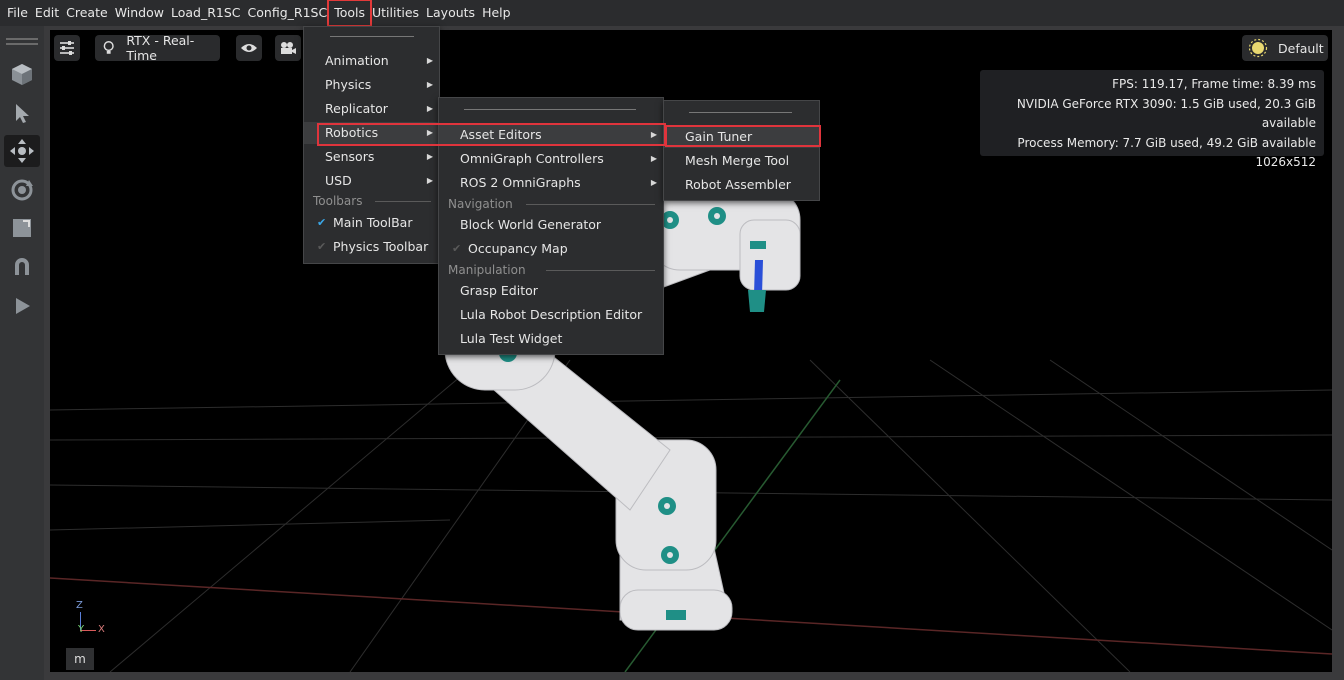 The height and width of the screenshot is (680, 1344). What do you see at coordinates (22, 353) in the screenshot?
I see `left-toolbar` at bounding box center [22, 353].